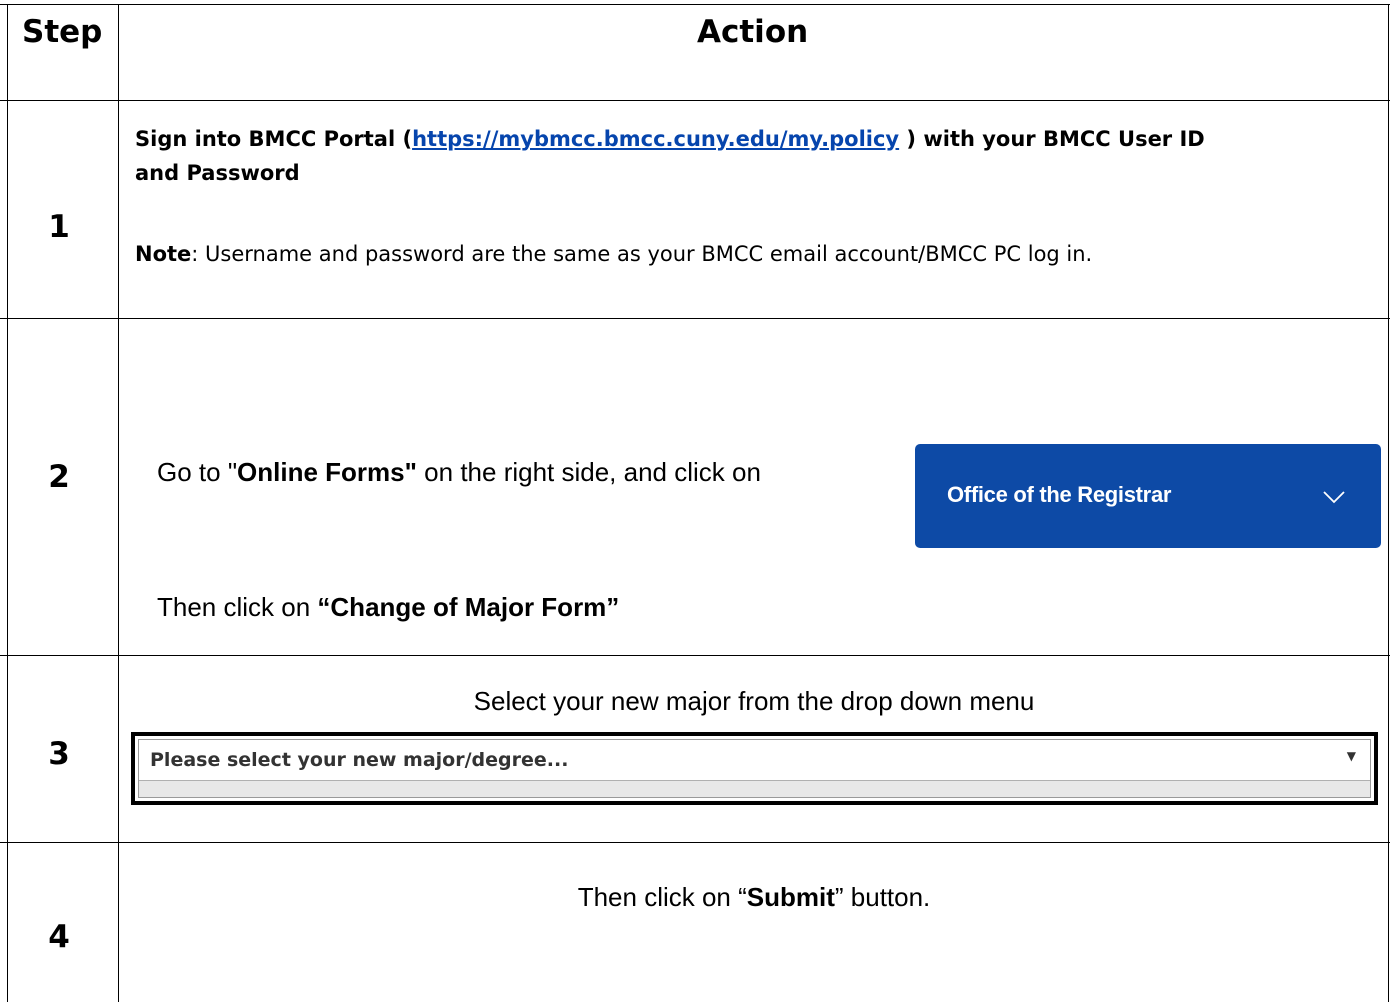 The image size is (1390, 1002). Describe the element at coordinates (1052, 139) in the screenshot. I see `step1-text: ) with your BMCC User ID` at that location.